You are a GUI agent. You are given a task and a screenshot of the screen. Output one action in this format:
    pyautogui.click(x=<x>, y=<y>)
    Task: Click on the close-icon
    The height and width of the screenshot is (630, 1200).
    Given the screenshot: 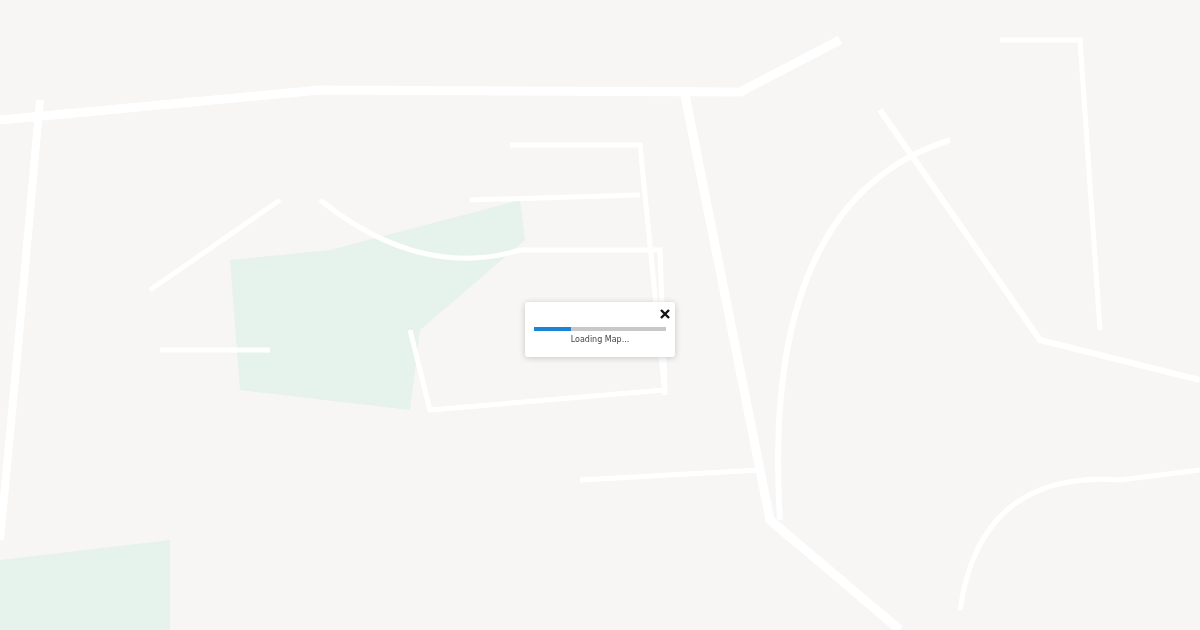 What is the action you would take?
    pyautogui.click(x=664, y=313)
    